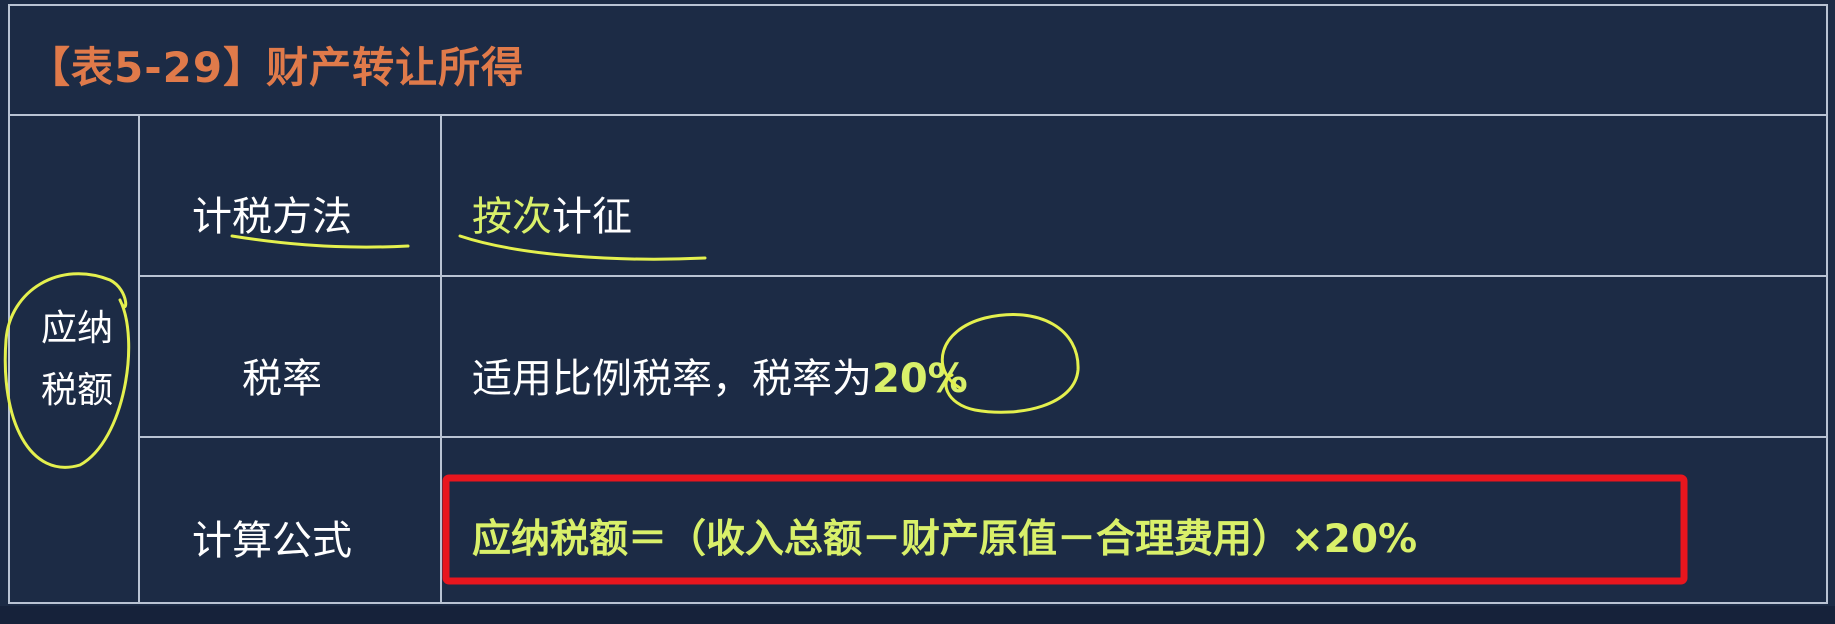 Image resolution: width=1835 pixels, height=624 pixels. What do you see at coordinates (592, 217) in the screenshot?
I see `tax-method-rest: 计征` at bounding box center [592, 217].